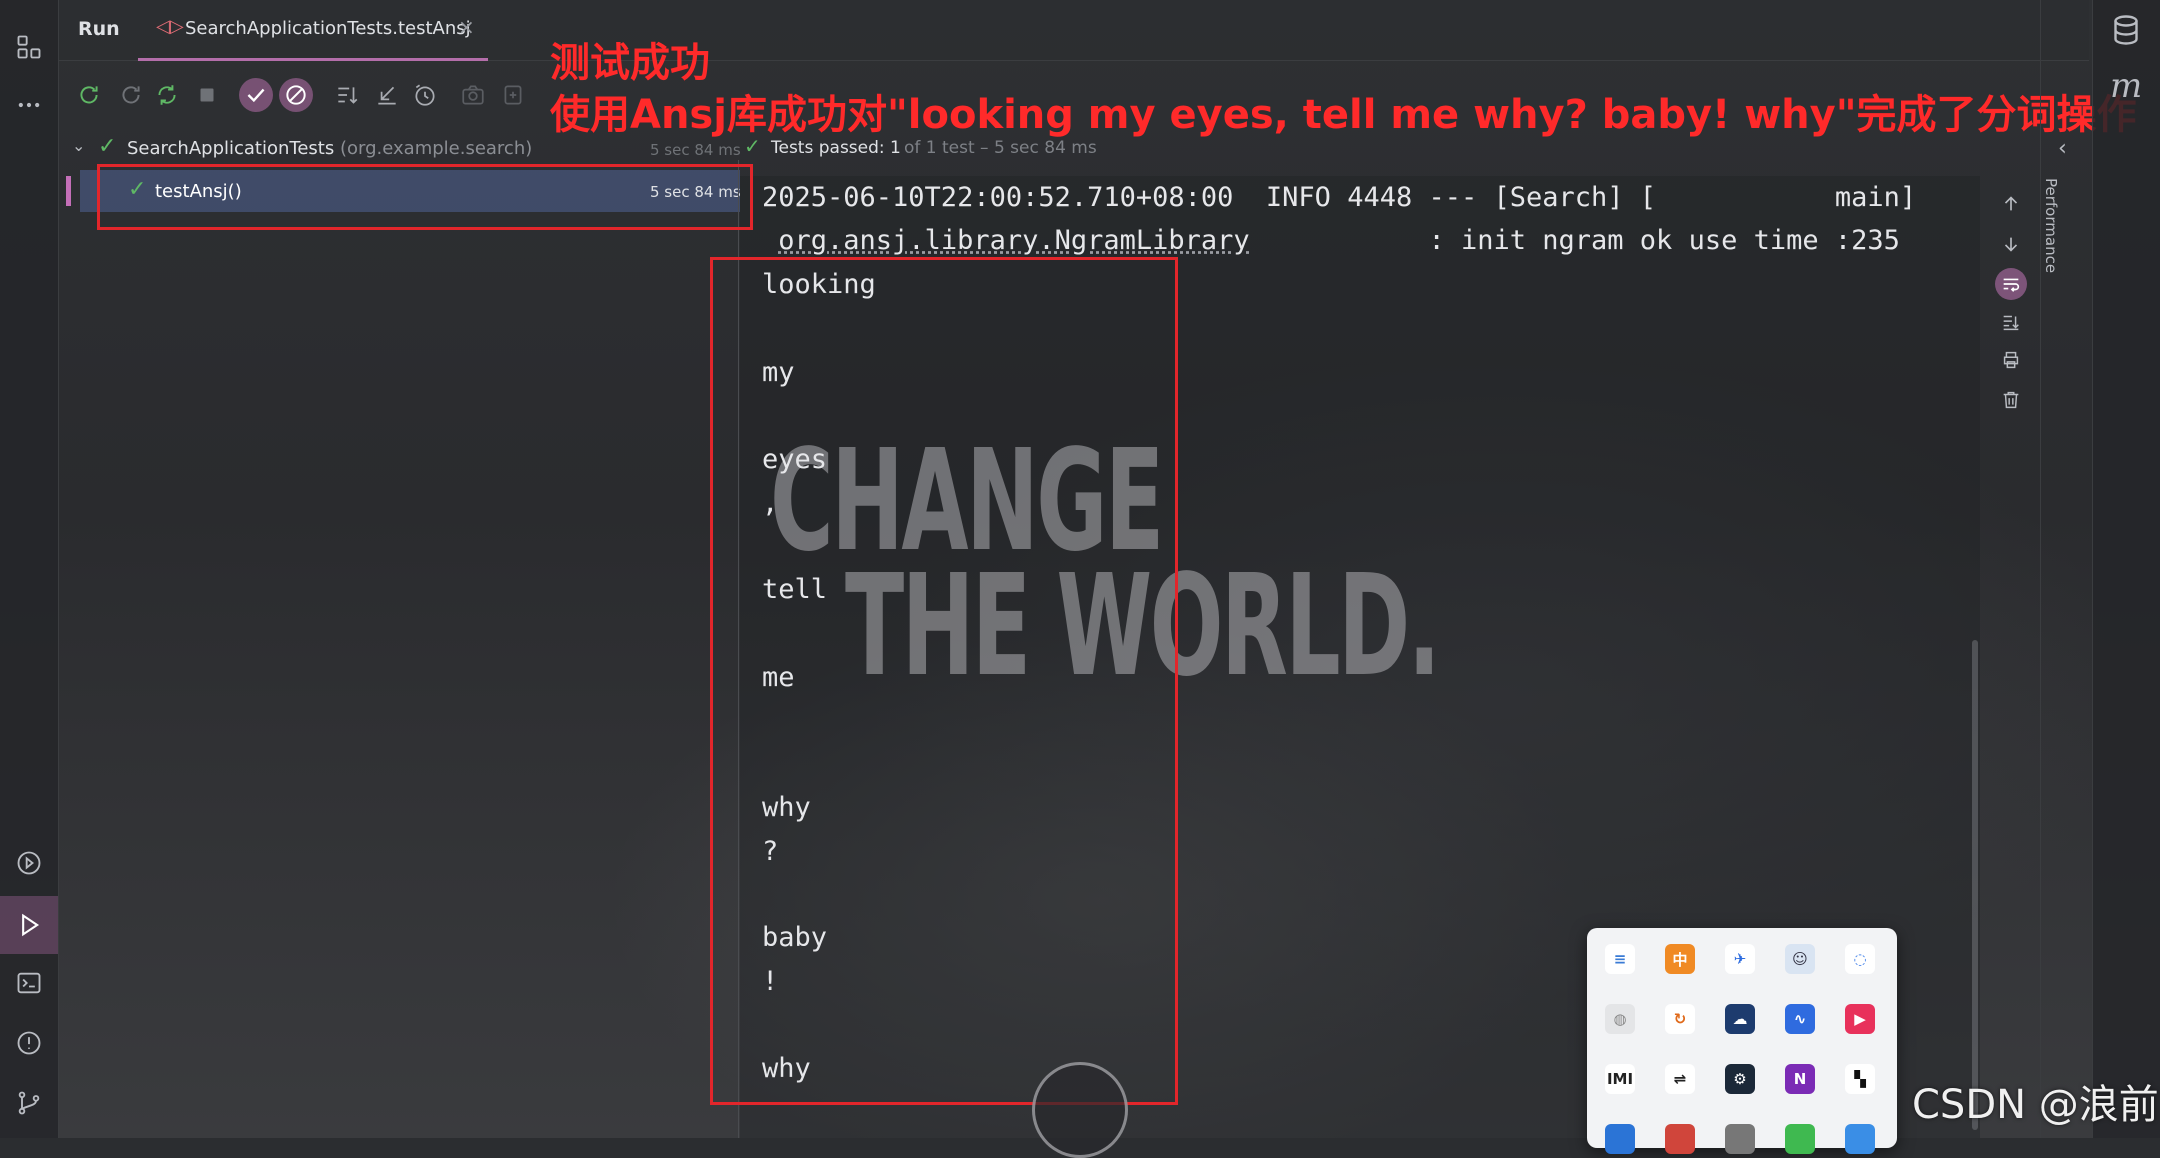 This screenshot has height=1158, width=2160. Describe the element at coordinates (436, 148) in the screenshot. I see `test-class-package: (org.example.search)` at that location.